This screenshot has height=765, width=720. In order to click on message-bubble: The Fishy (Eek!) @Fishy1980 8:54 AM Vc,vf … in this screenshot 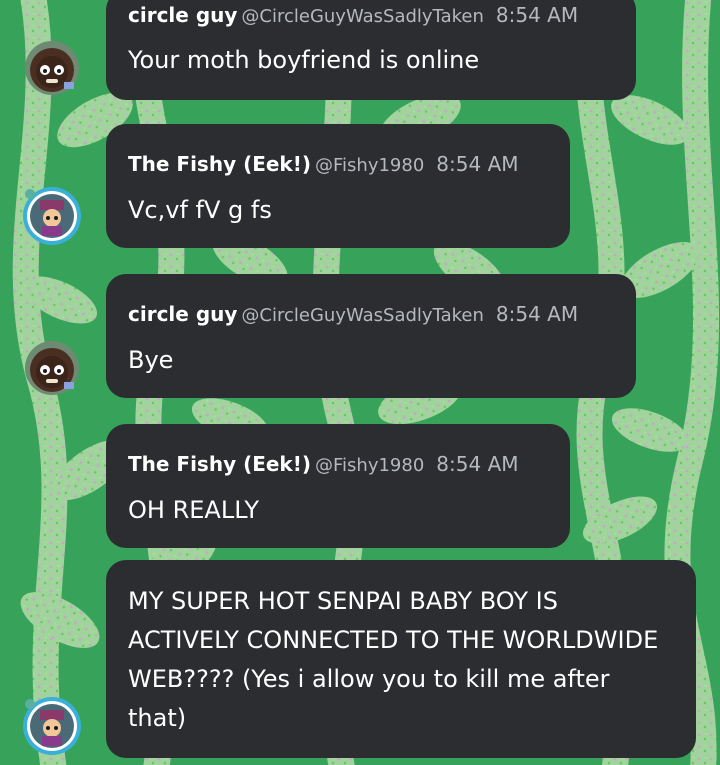, I will do `click(338, 186)`.